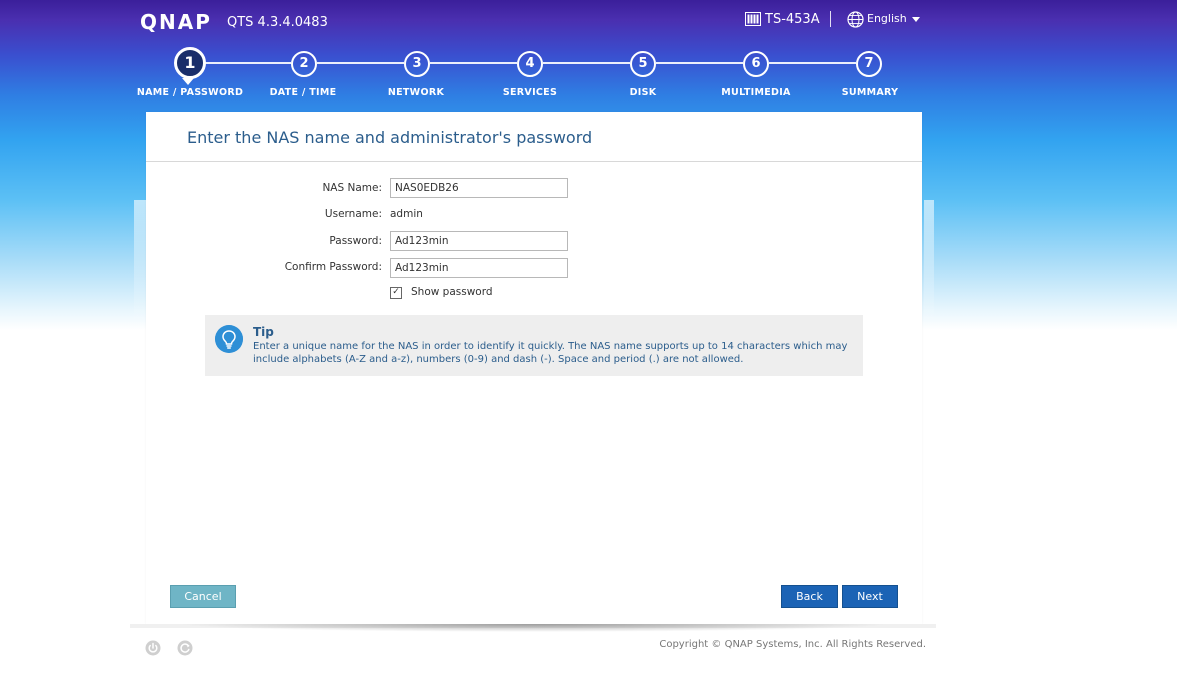 The image size is (1177, 700). Describe the element at coordinates (277, 22) in the screenshot. I see `firmware-version: QTS 4.3.4.0483` at that location.